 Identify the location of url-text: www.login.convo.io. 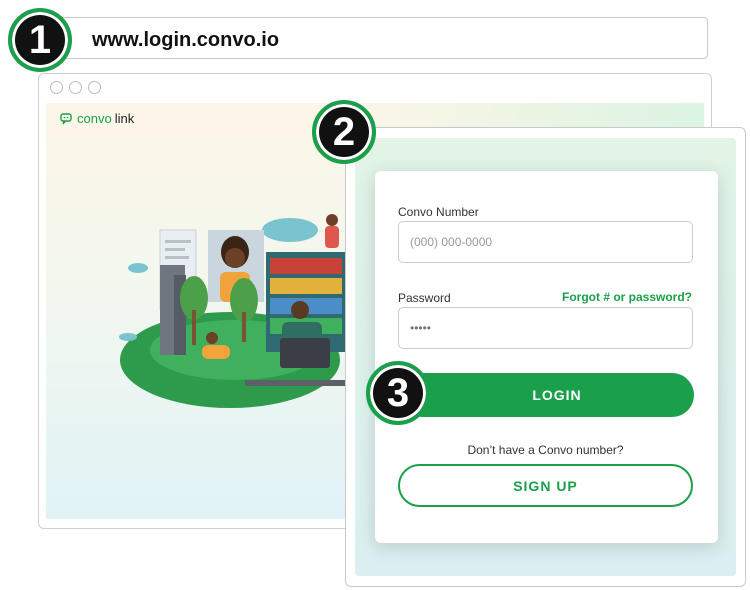
(185, 40).